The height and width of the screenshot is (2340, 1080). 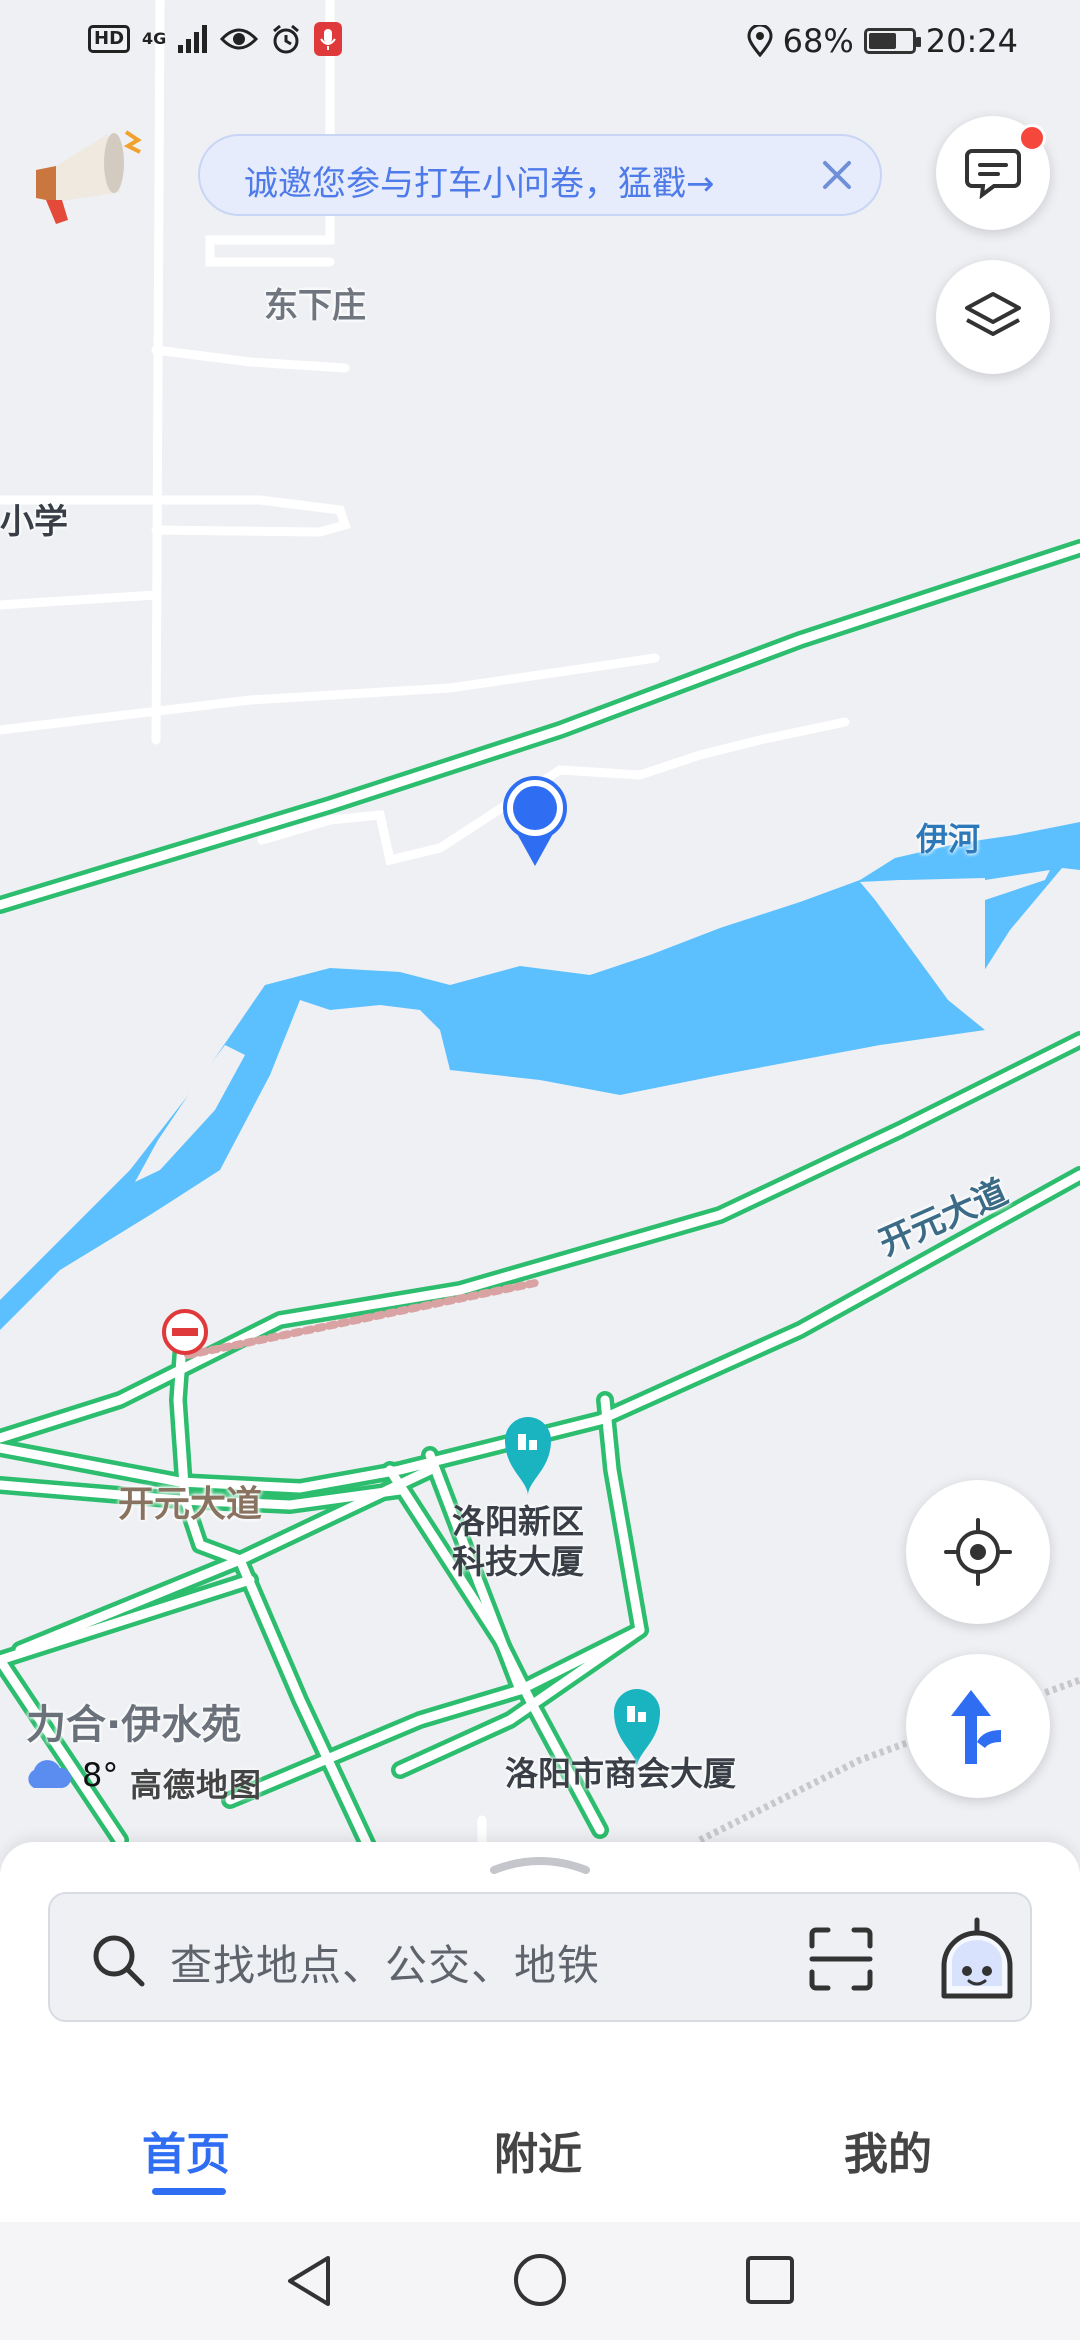 I want to click on close-icon, so click(x=837, y=175).